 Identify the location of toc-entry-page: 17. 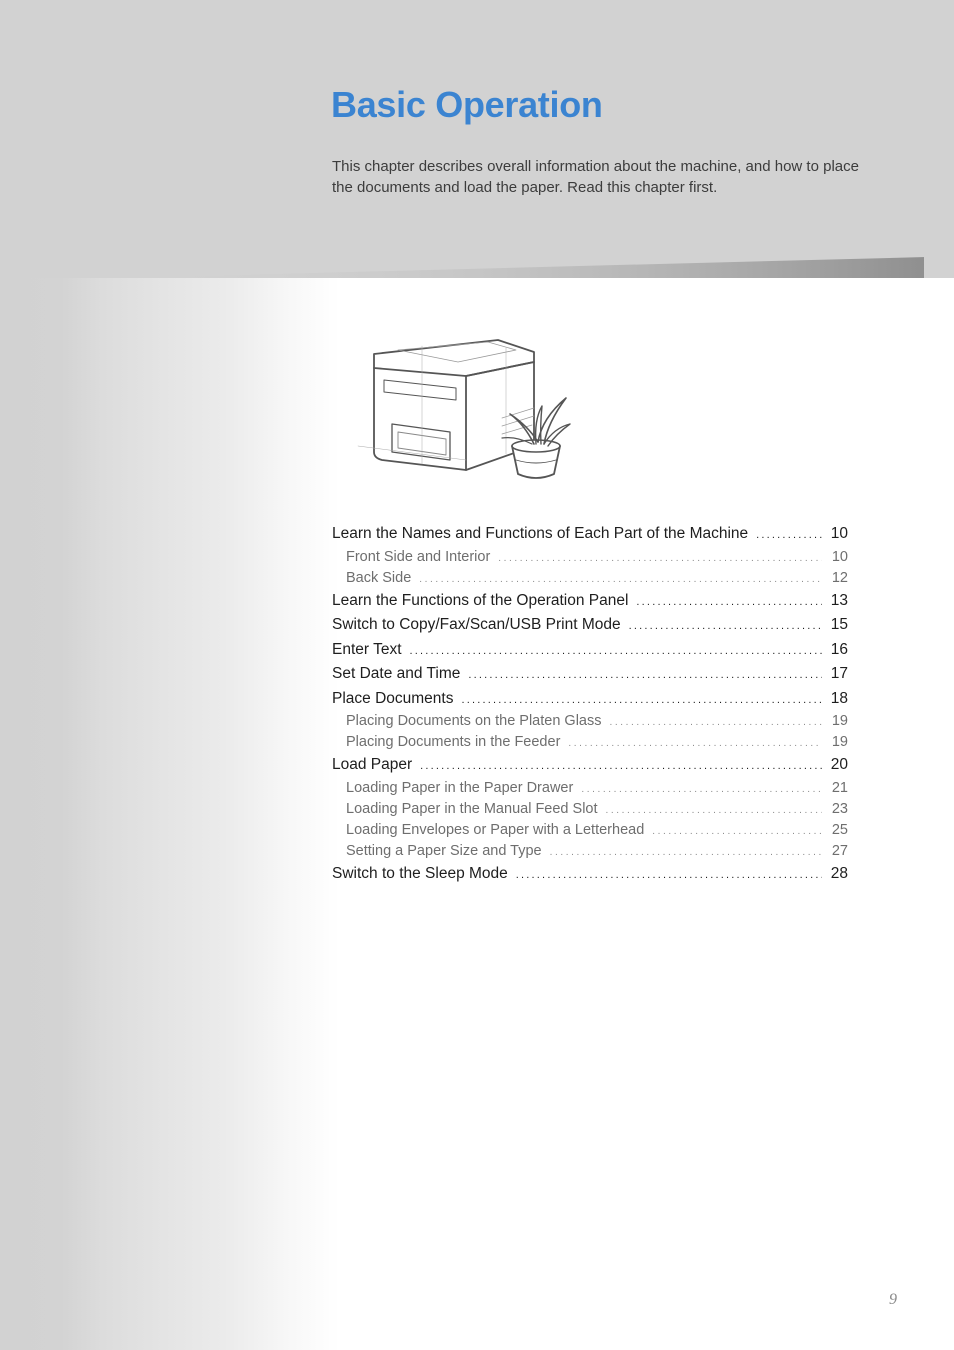
(839, 673).